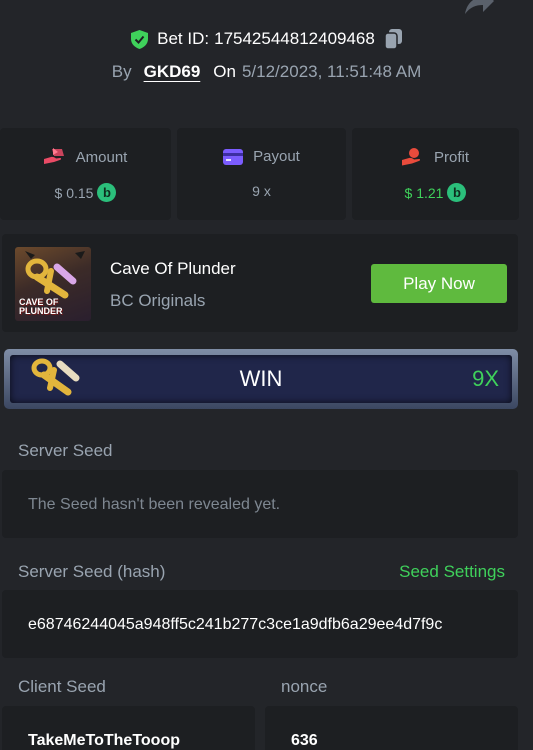 This screenshot has height=750, width=533. I want to click on username-link: GKD69, so click(172, 72).